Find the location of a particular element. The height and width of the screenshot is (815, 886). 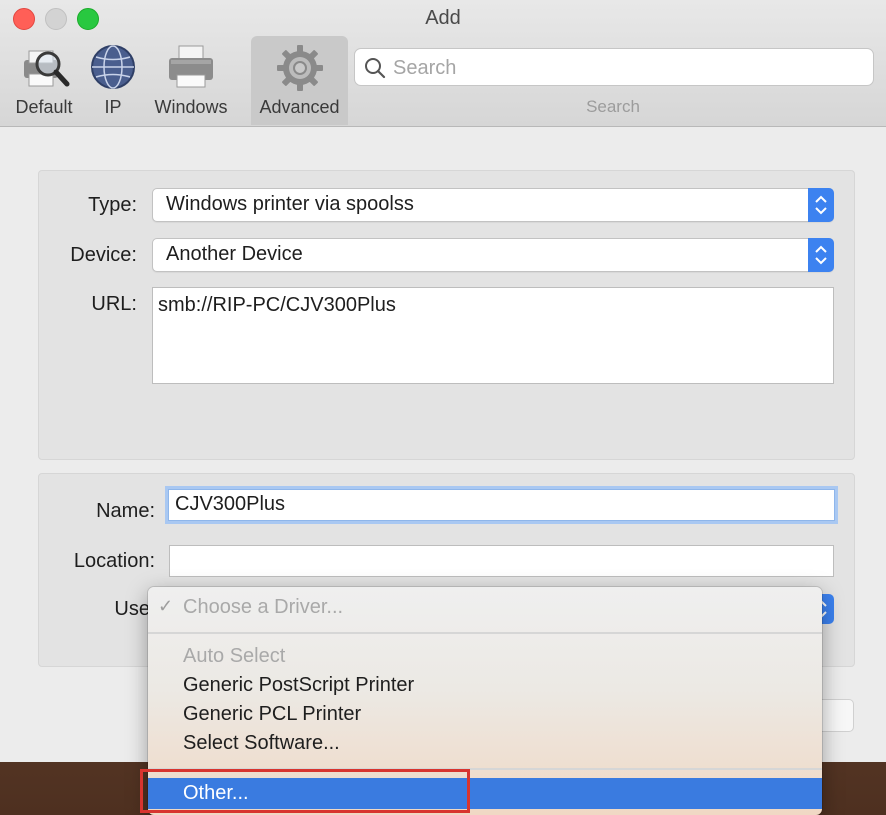

windows-printer-icon is located at coordinates (191, 69).